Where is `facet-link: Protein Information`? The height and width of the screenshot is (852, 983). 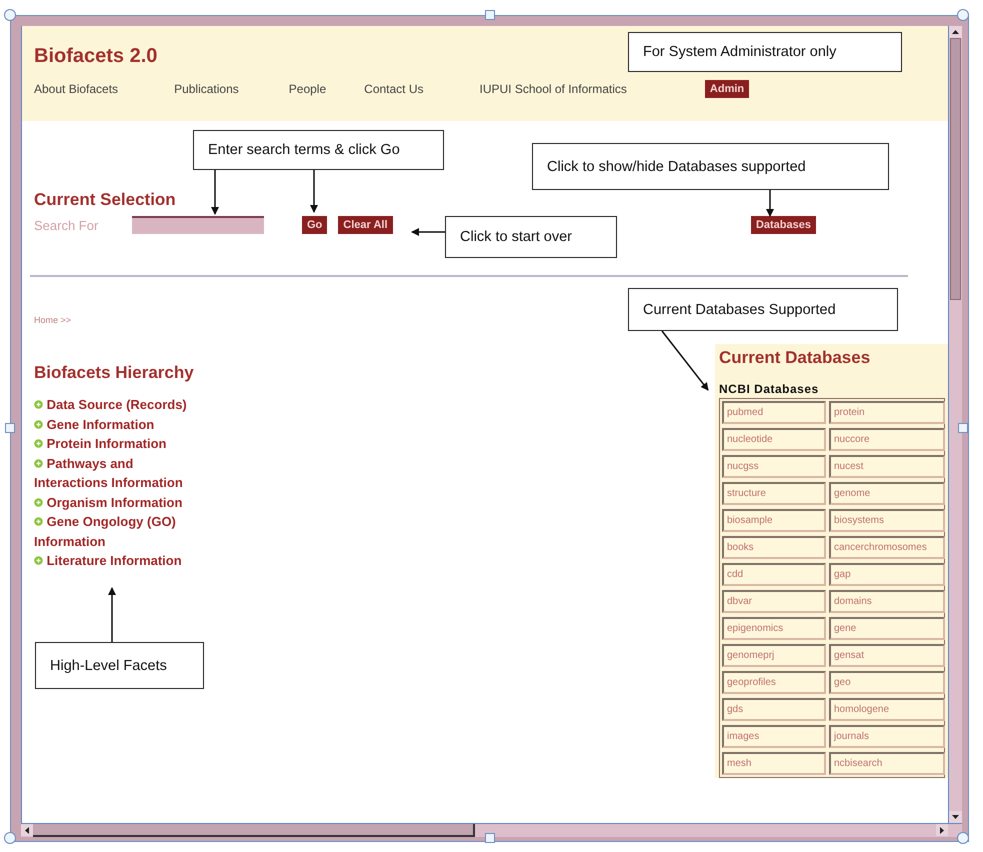 facet-link: Protein Information is located at coordinates (121, 444).